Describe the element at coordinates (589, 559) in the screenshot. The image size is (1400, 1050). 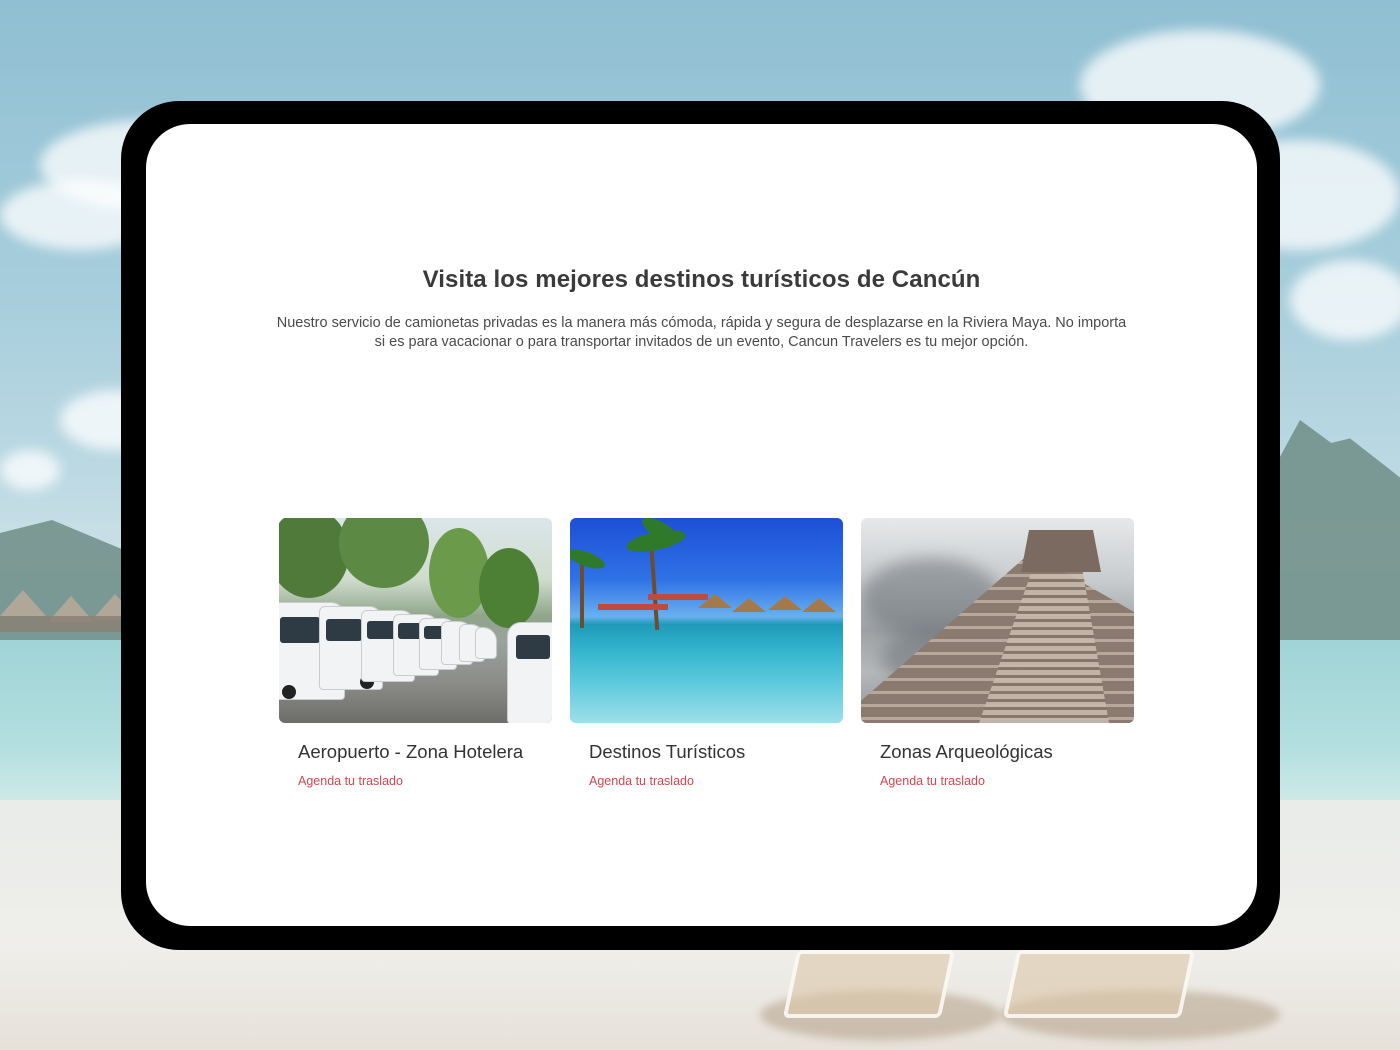
I see `photo-palm-leaf` at that location.